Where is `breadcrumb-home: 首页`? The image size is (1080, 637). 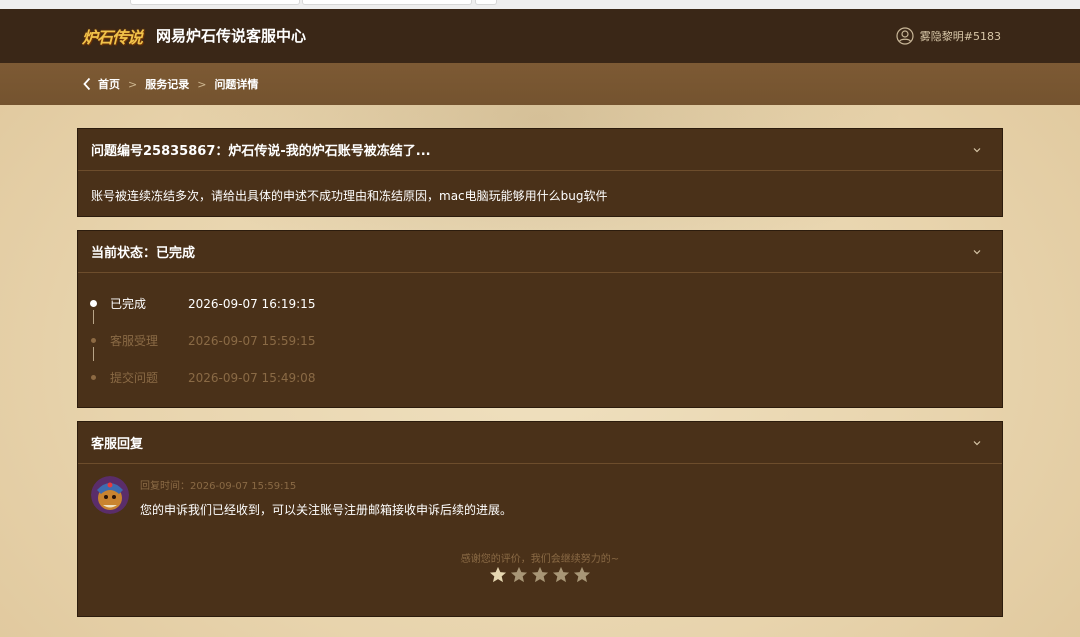
breadcrumb-home: 首页 is located at coordinates (109, 84).